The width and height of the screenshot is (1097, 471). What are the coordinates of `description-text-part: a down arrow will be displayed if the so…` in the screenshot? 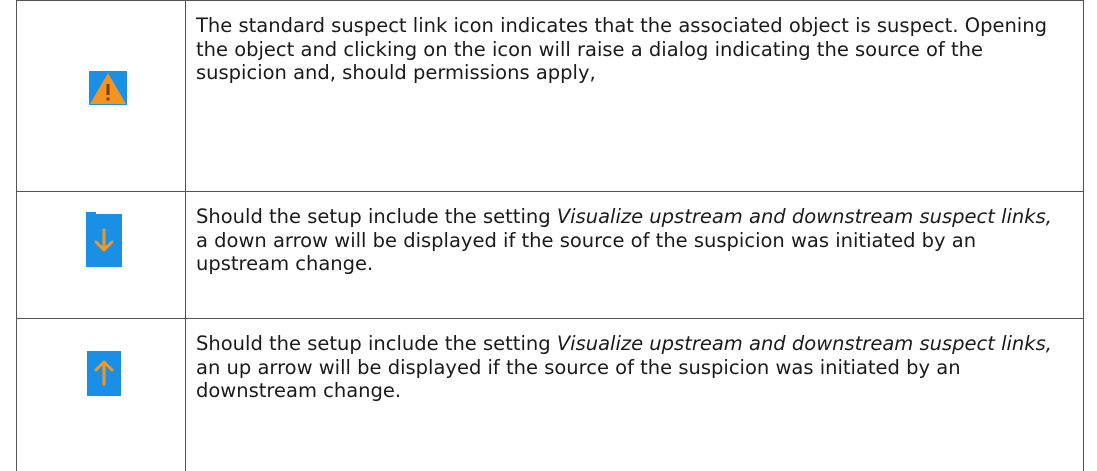 It's located at (586, 252).